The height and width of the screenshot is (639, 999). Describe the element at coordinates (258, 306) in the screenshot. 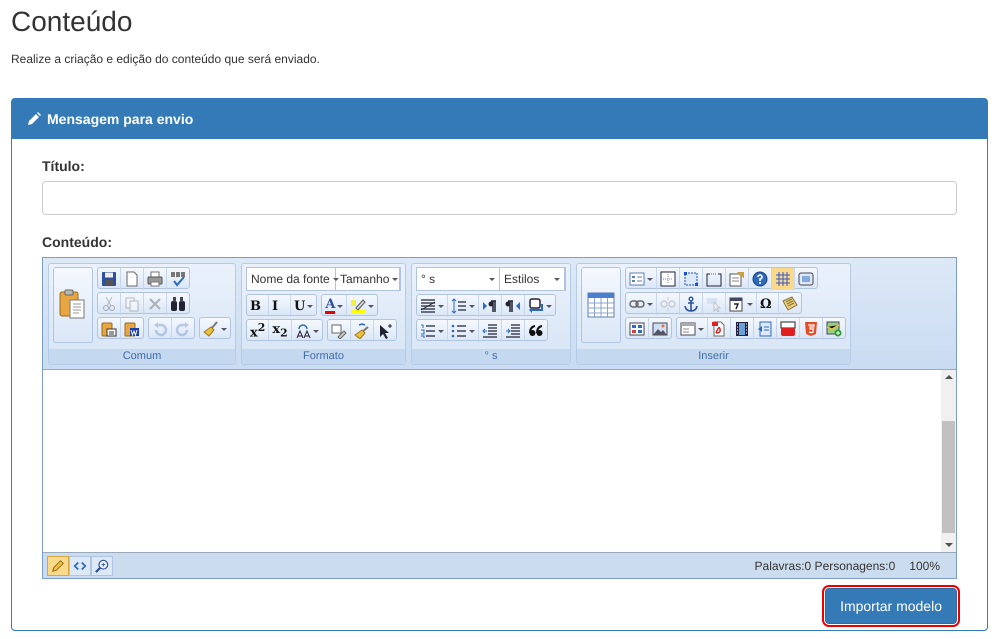

I see `format-button: B` at that location.